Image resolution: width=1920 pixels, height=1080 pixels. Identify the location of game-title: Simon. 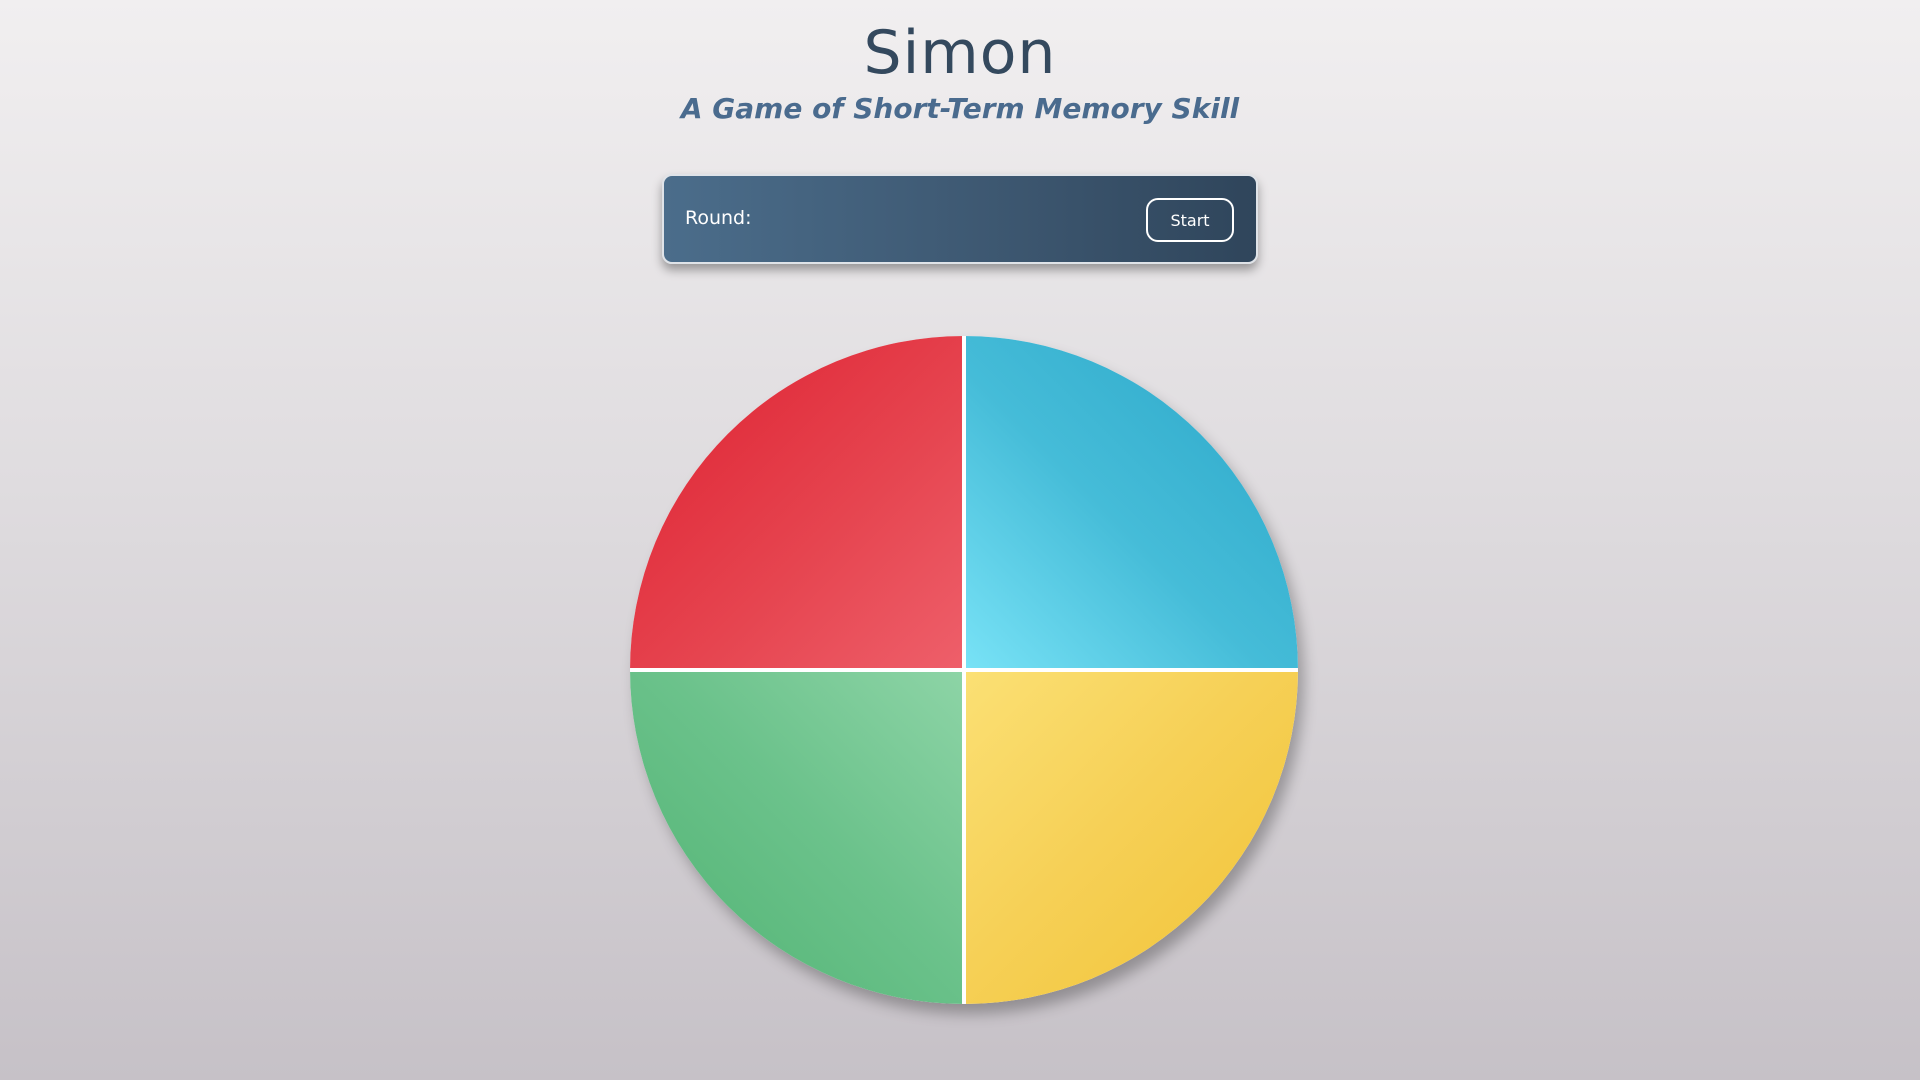
(960, 53).